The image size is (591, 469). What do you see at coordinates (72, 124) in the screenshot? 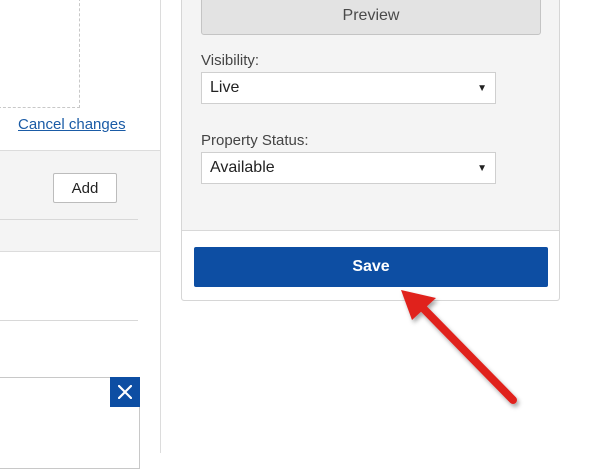
I see `cancel-changes-link: Cancel changes` at bounding box center [72, 124].